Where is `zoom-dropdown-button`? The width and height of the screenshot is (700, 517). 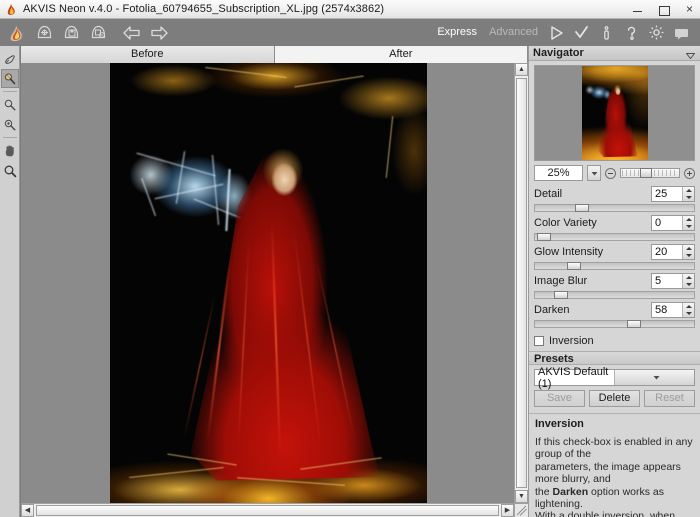 zoom-dropdown-button is located at coordinates (594, 173).